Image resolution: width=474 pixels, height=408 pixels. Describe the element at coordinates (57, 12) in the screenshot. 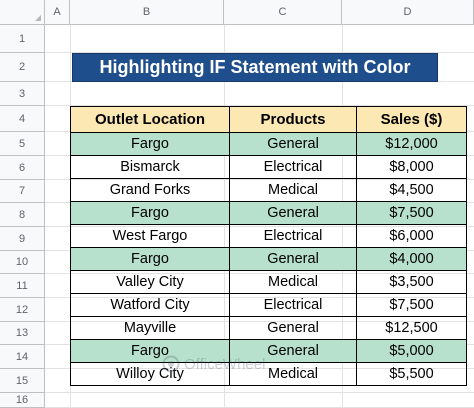

I see `column-header-a: A` at that location.